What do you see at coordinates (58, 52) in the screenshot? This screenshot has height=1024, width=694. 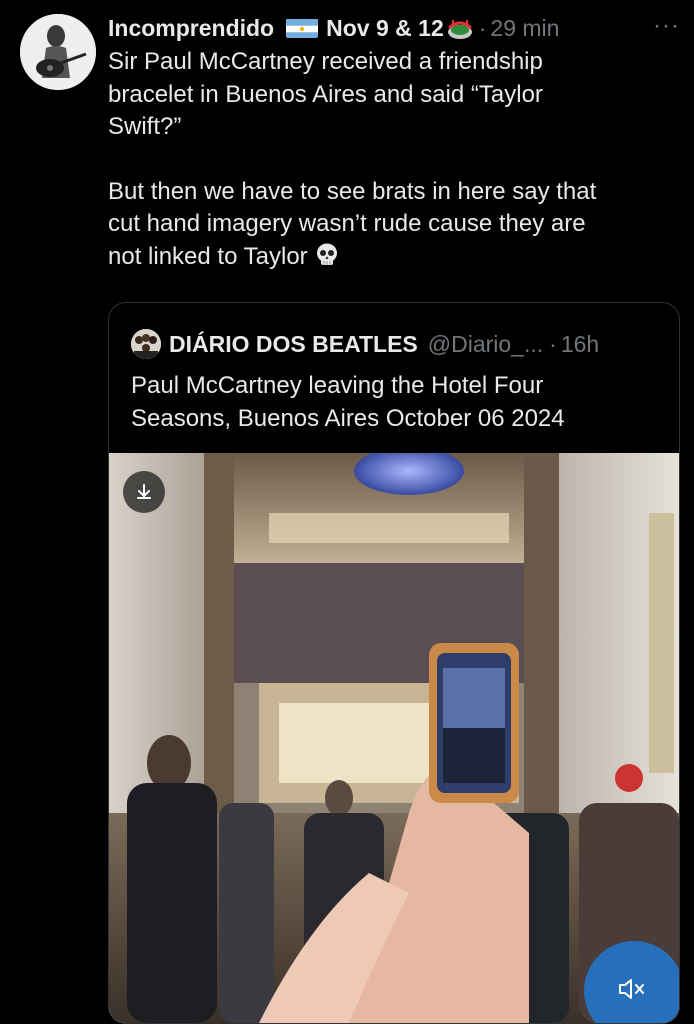 I see `author-avatar` at bounding box center [58, 52].